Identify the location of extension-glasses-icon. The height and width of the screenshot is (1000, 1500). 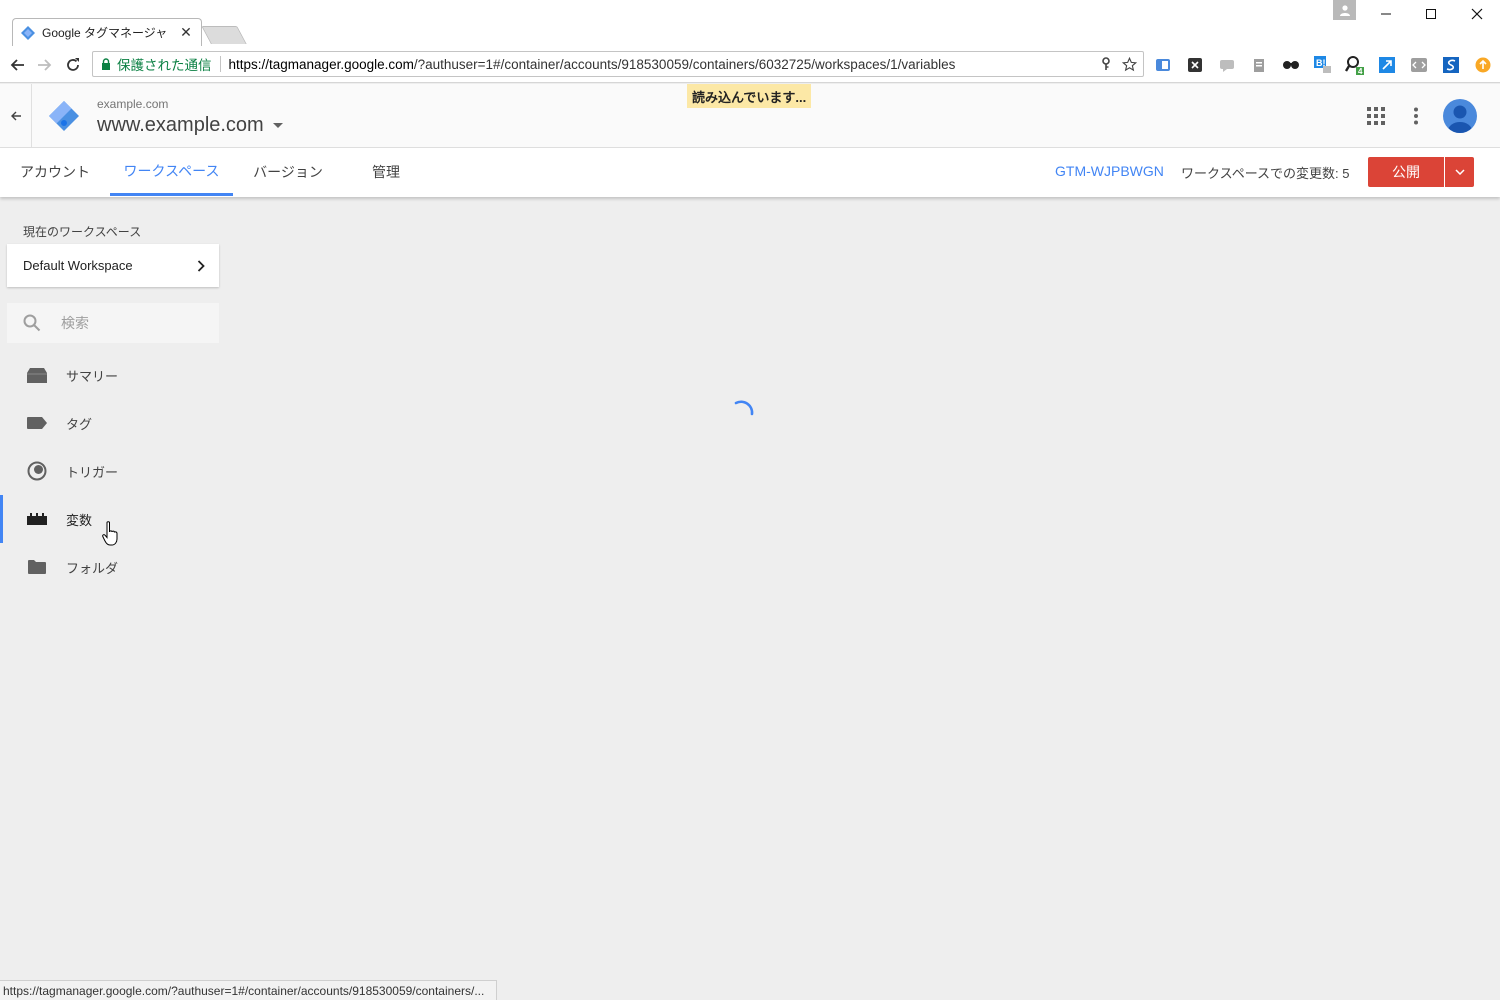
(1291, 65).